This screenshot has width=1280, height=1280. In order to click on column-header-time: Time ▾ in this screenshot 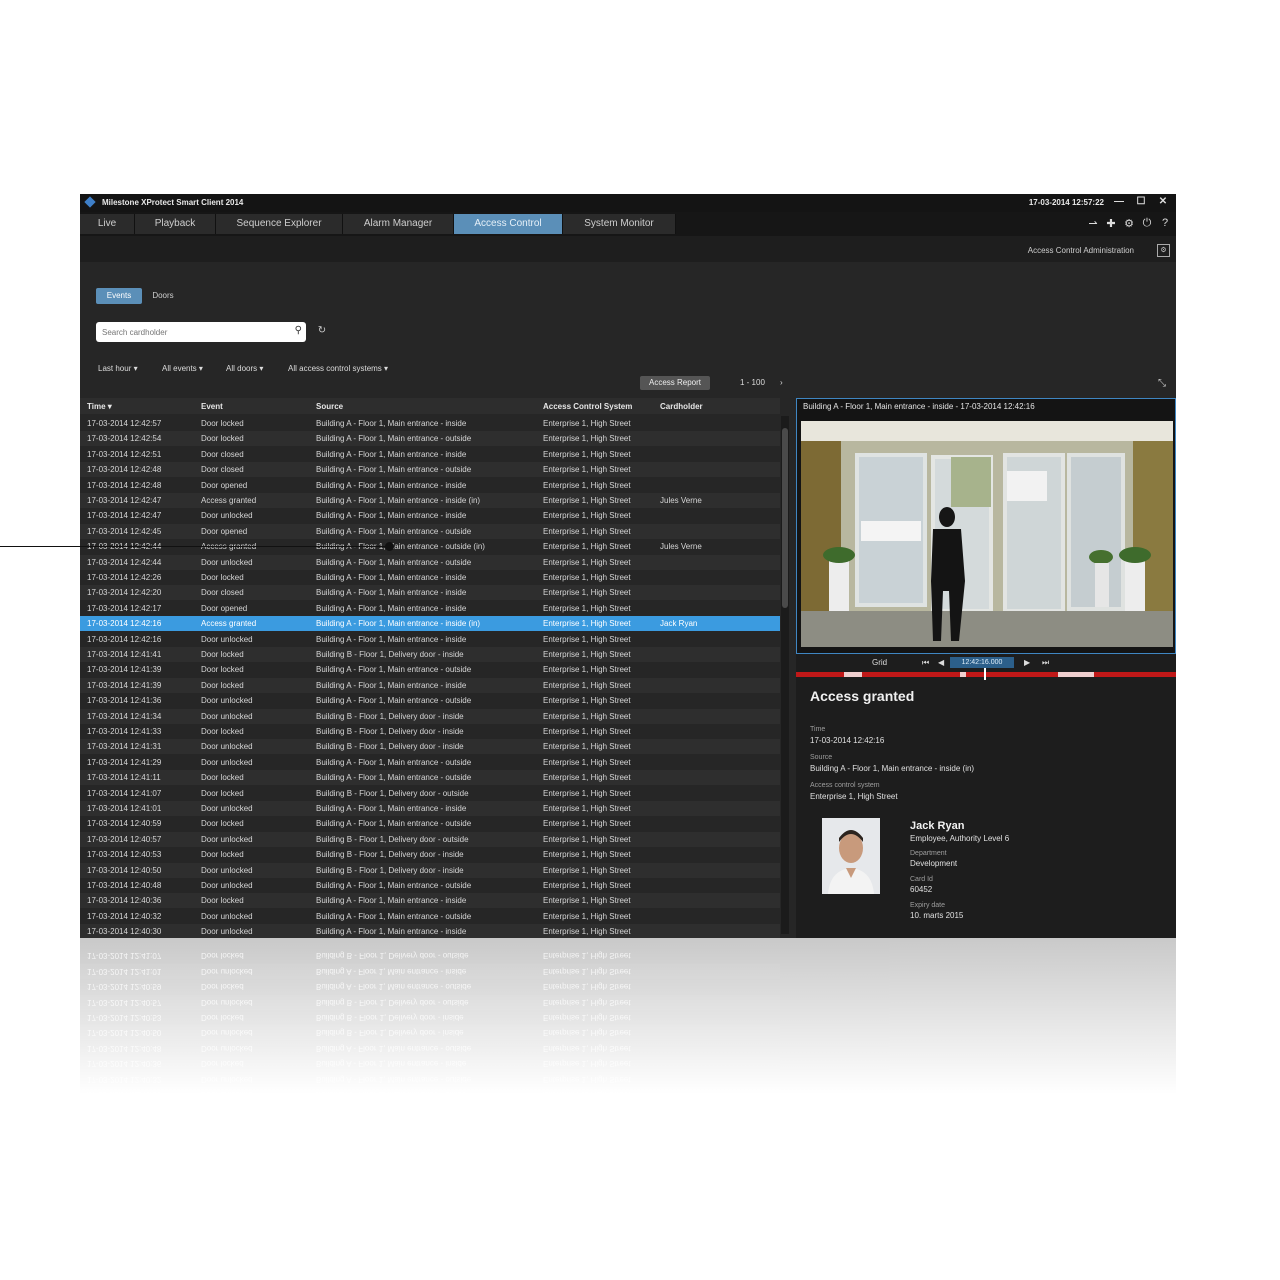, I will do `click(99, 406)`.